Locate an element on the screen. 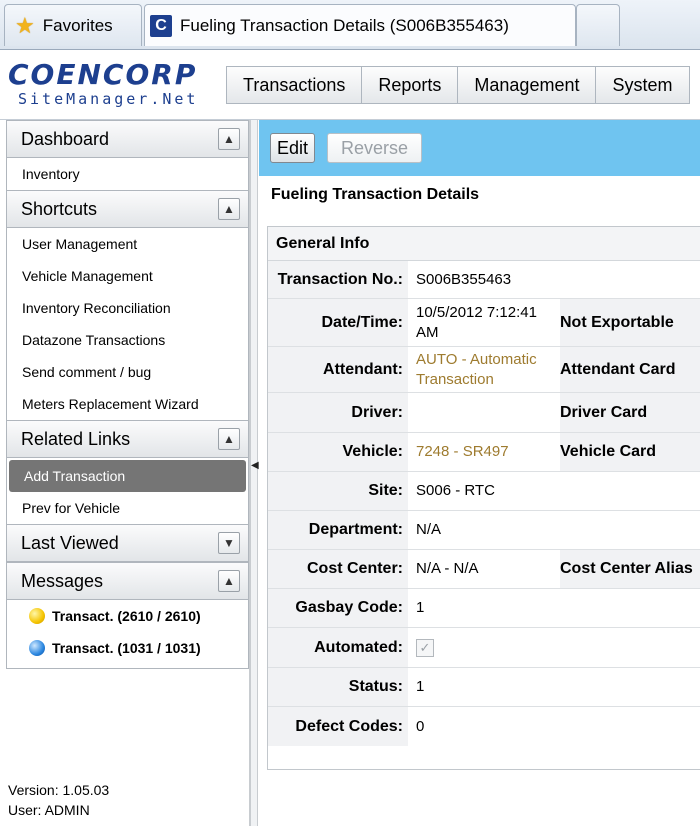 Image resolution: width=700 pixels, height=833 pixels. driver-label: Driver: is located at coordinates (338, 412).